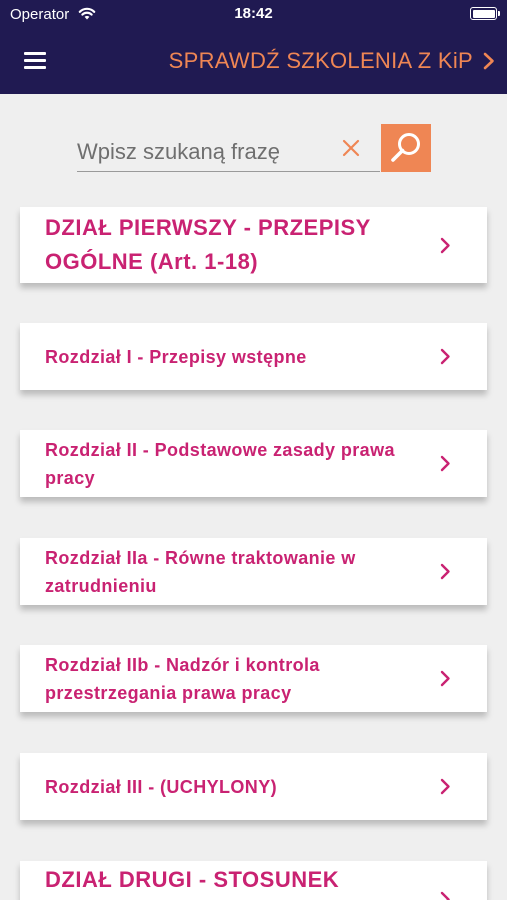 The height and width of the screenshot is (900, 507). Describe the element at coordinates (161, 787) in the screenshot. I see `list-item-label: Rozdział III - (UCHYLONY)` at that location.